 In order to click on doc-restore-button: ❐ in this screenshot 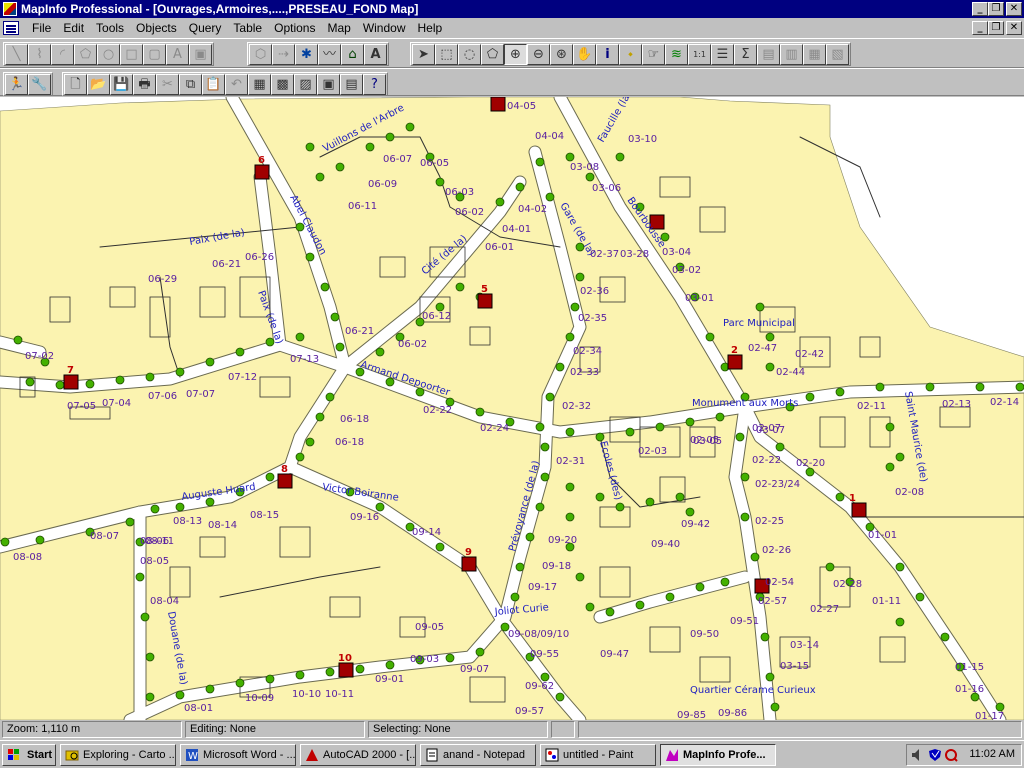, I will do `click(996, 28)`.